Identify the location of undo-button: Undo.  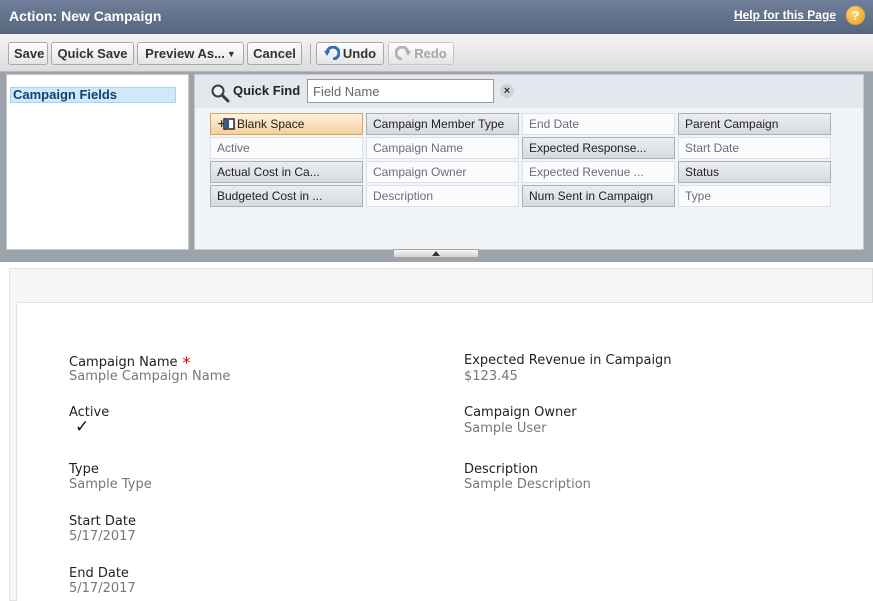
(350, 53).